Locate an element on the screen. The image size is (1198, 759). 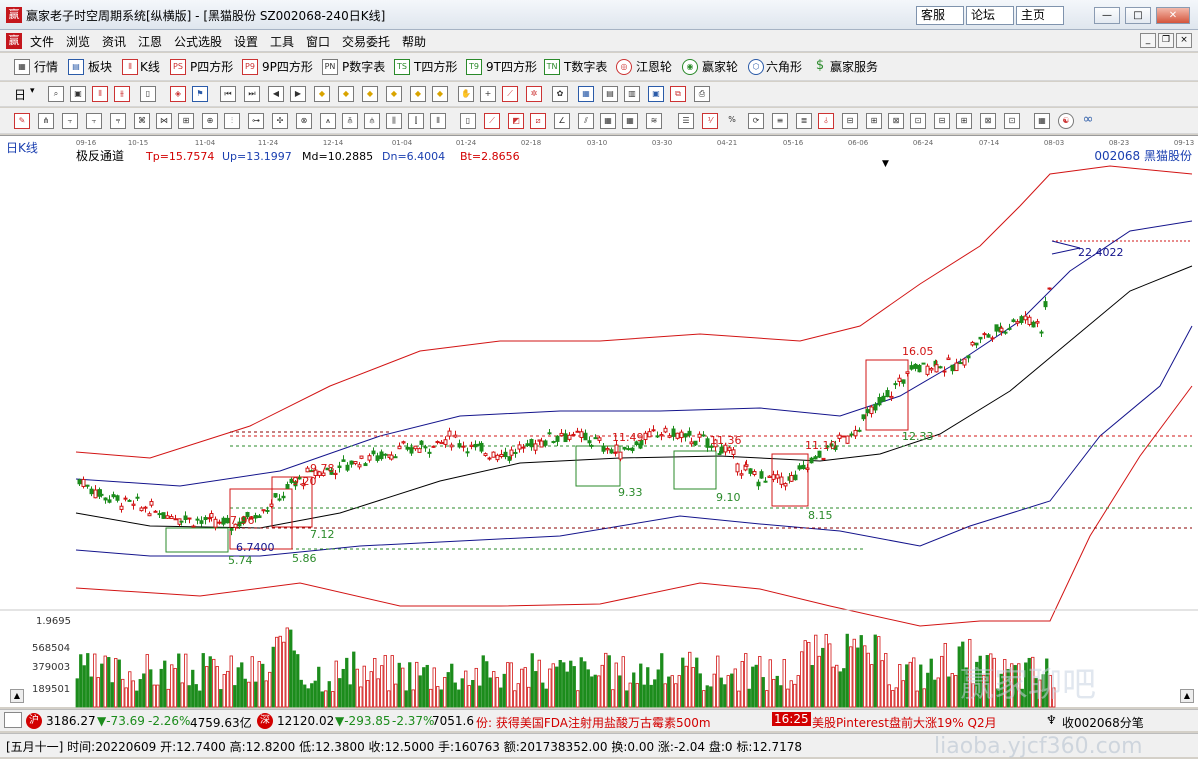
print-icon: ⎙ is located at coordinates (702, 94).